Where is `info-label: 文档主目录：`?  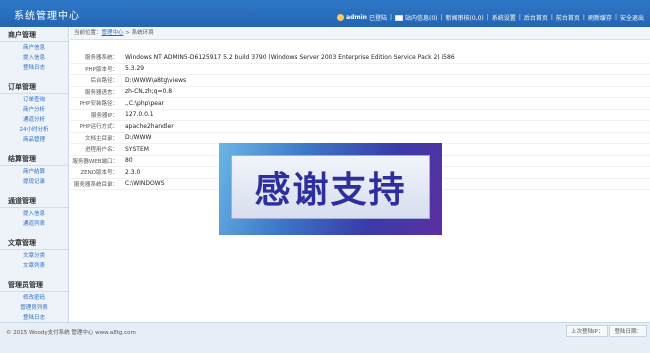
info-label: 文档主目录： is located at coordinates (101, 138).